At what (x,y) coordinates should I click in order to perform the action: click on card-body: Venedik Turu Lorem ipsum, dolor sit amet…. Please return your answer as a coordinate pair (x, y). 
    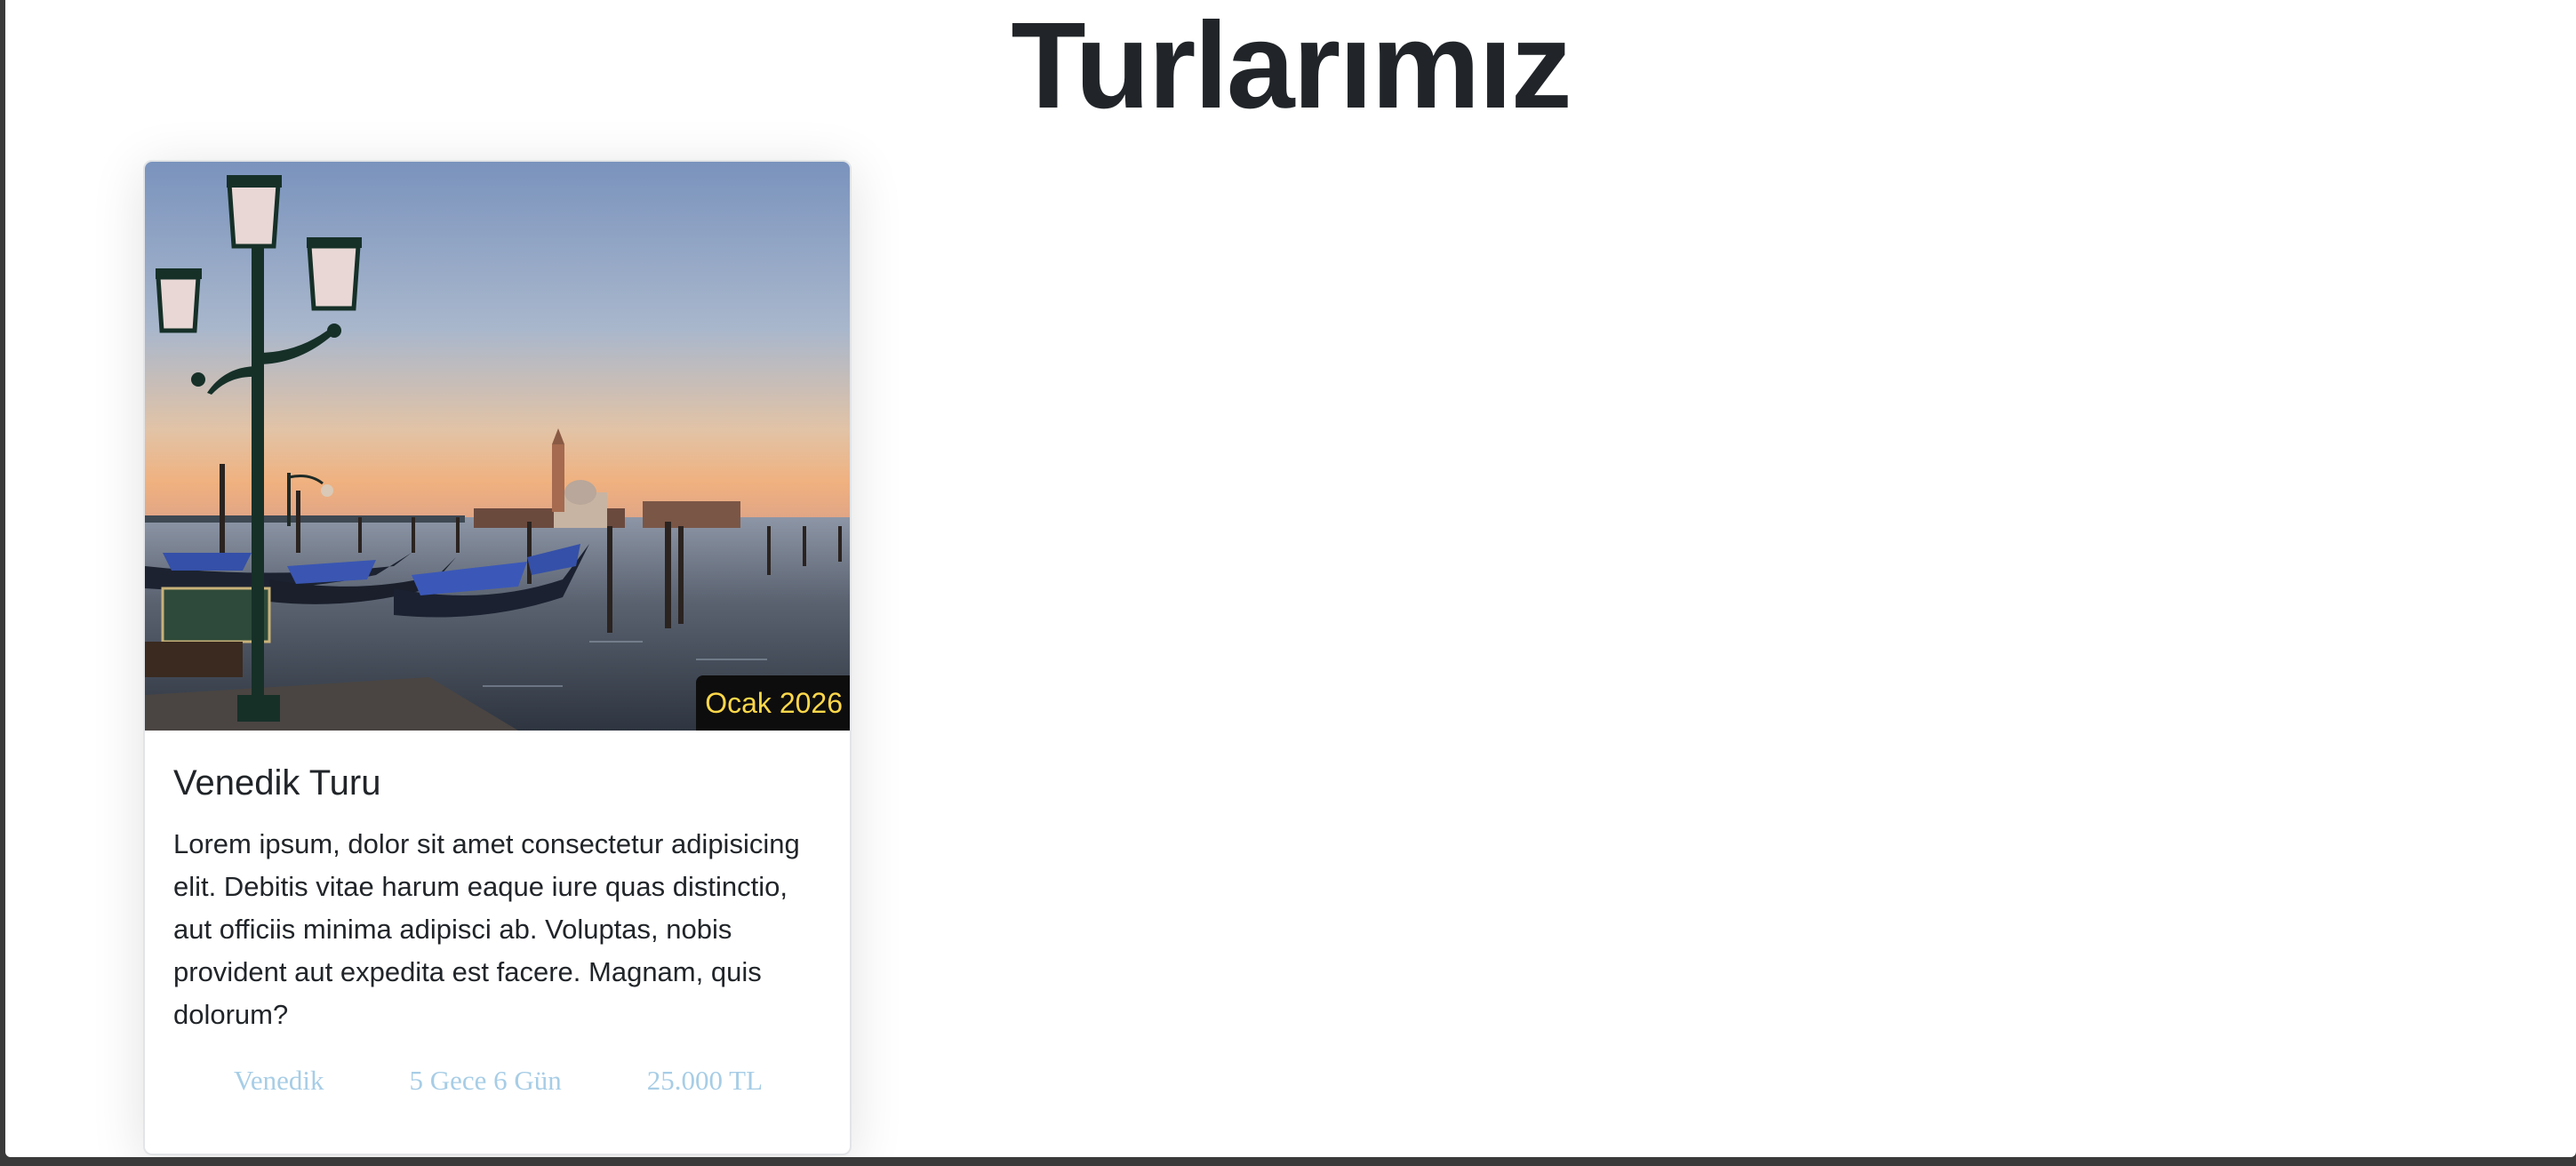
    Looking at the image, I should click on (497, 914).